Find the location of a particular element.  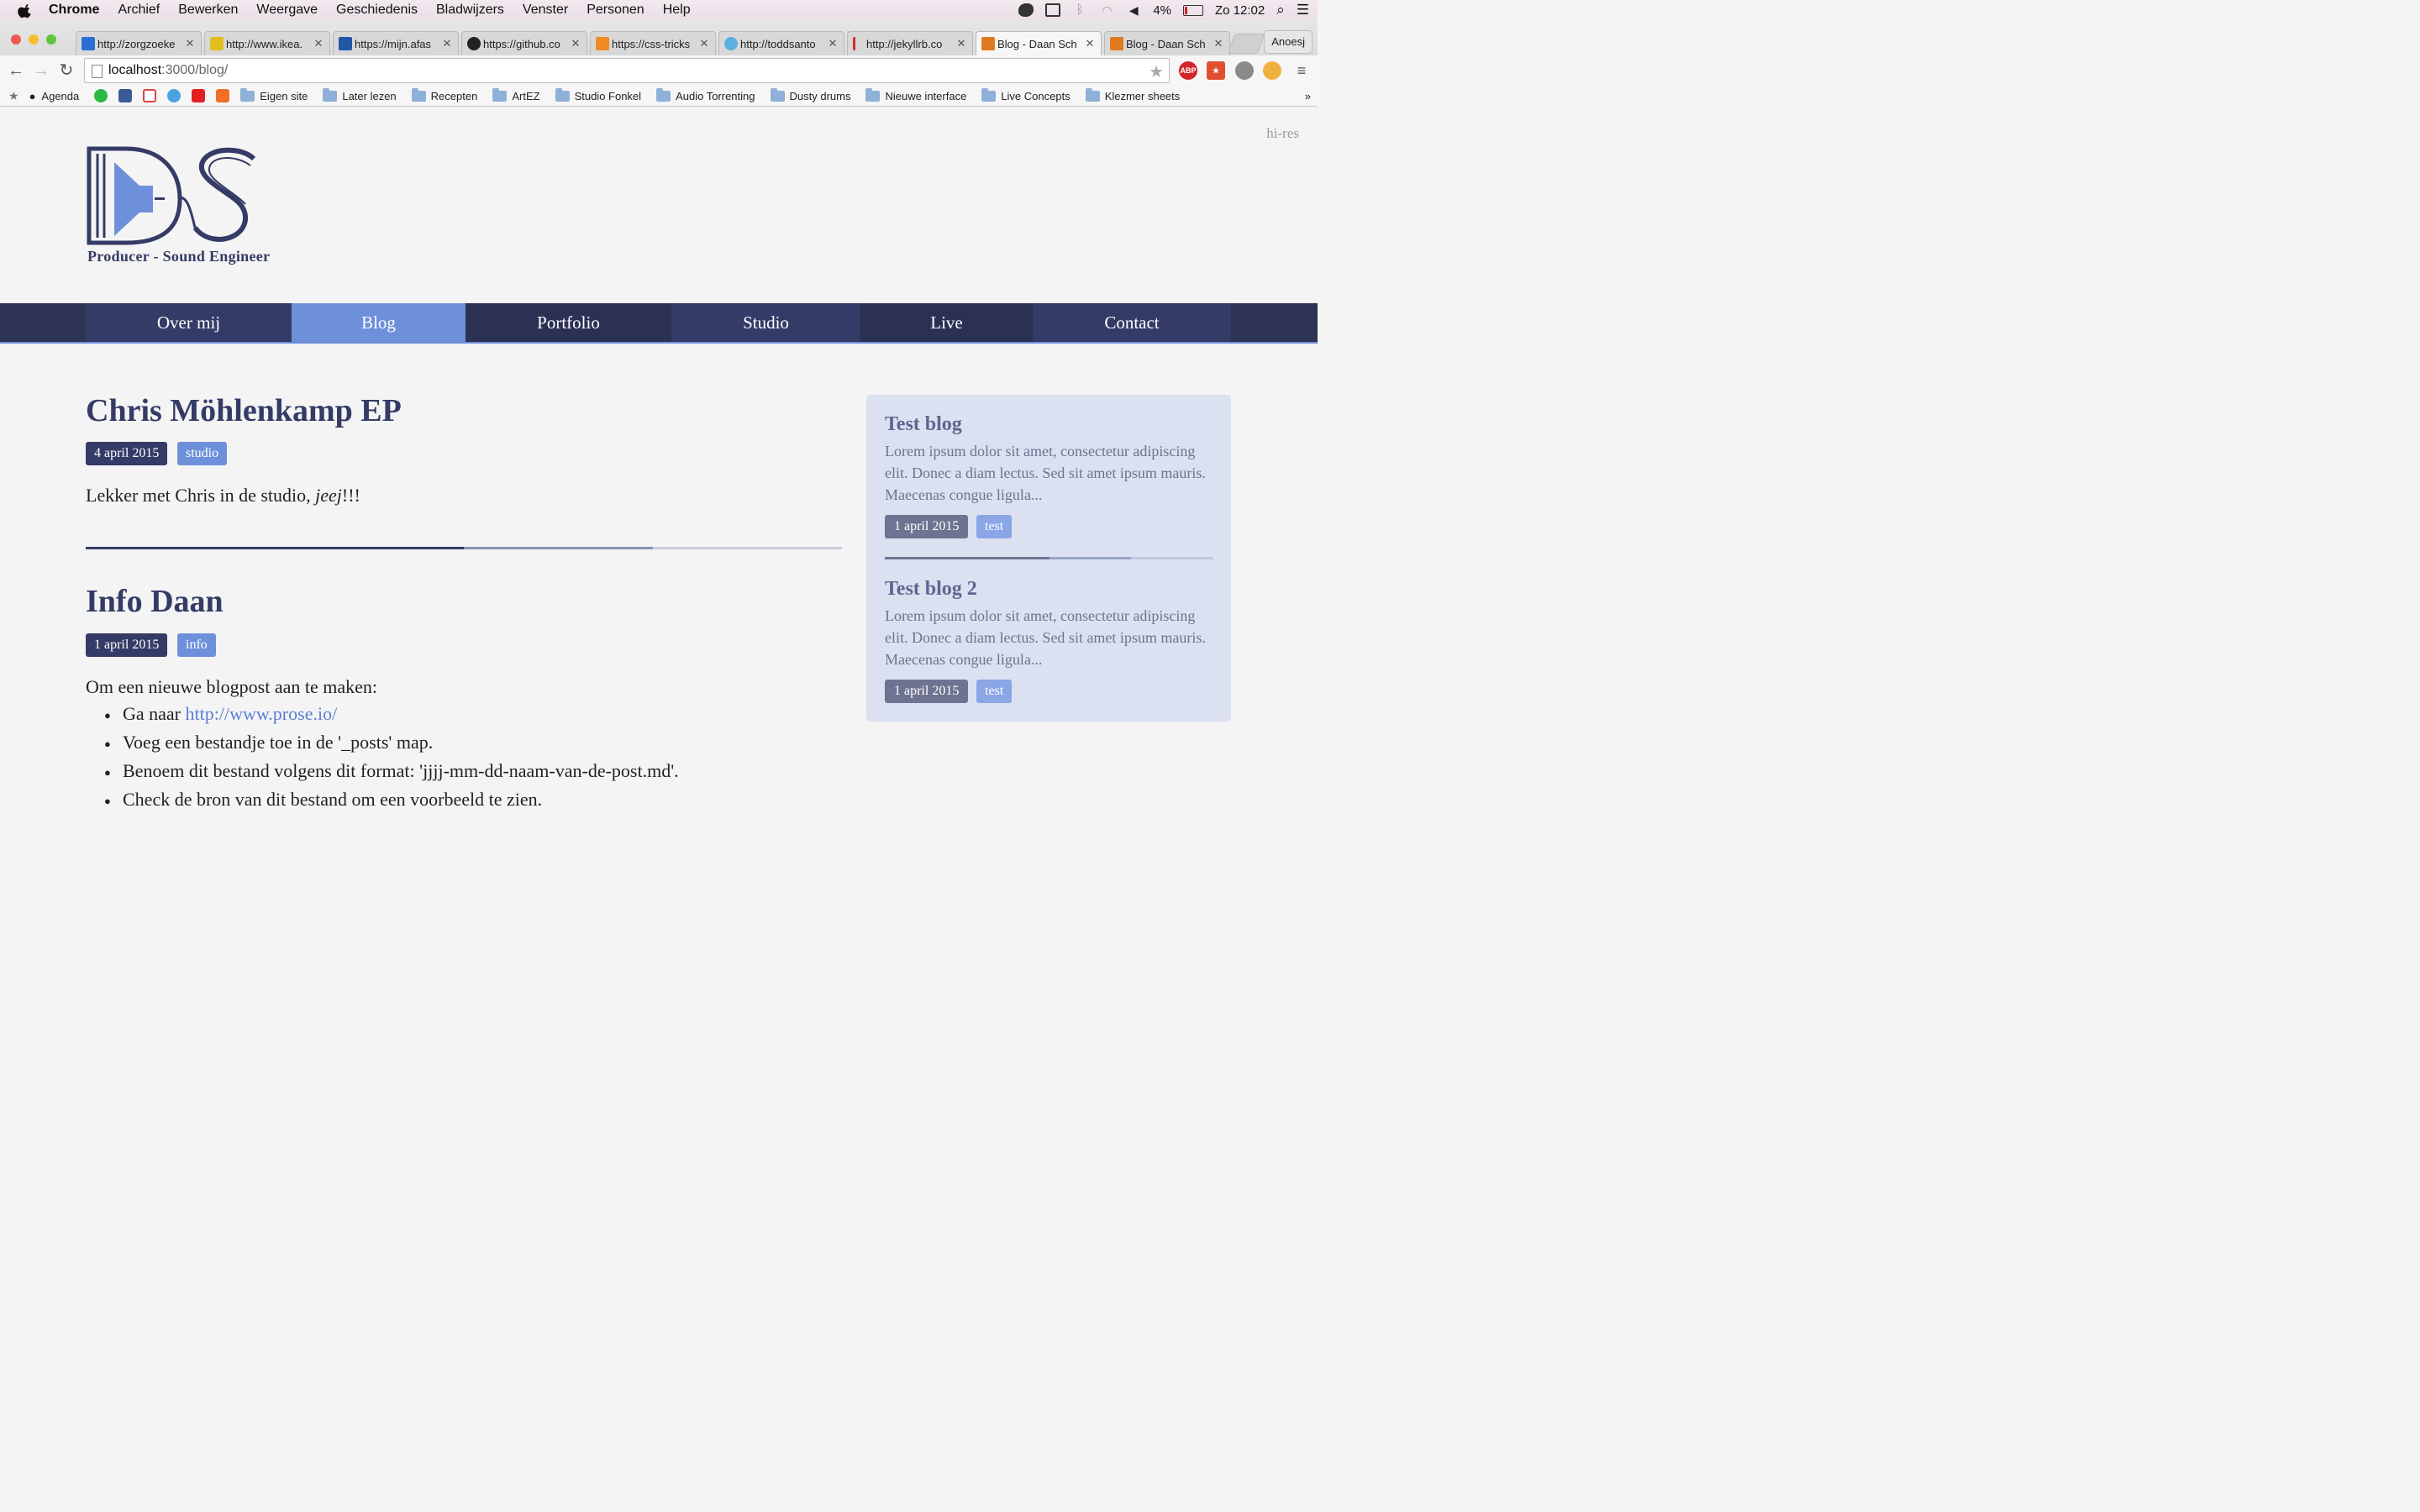

tab-title: http://jekyllrb.co is located at coordinates (904, 43).